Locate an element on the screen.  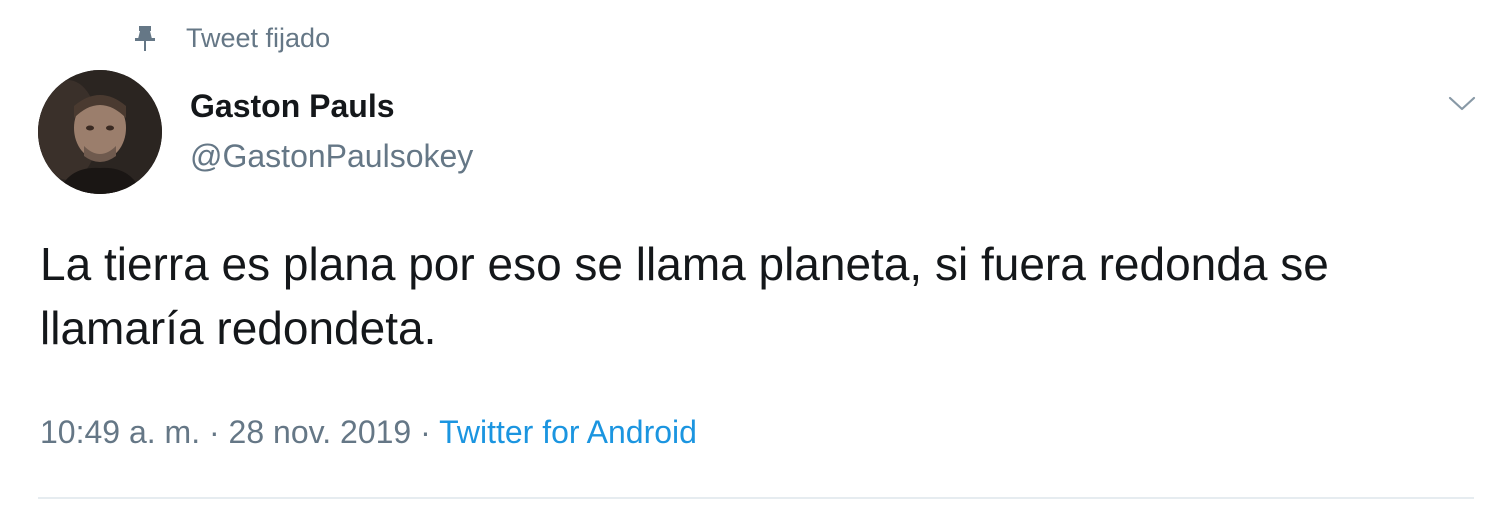
pinned-indicator: Tweet fijado is located at coordinates (230, 38).